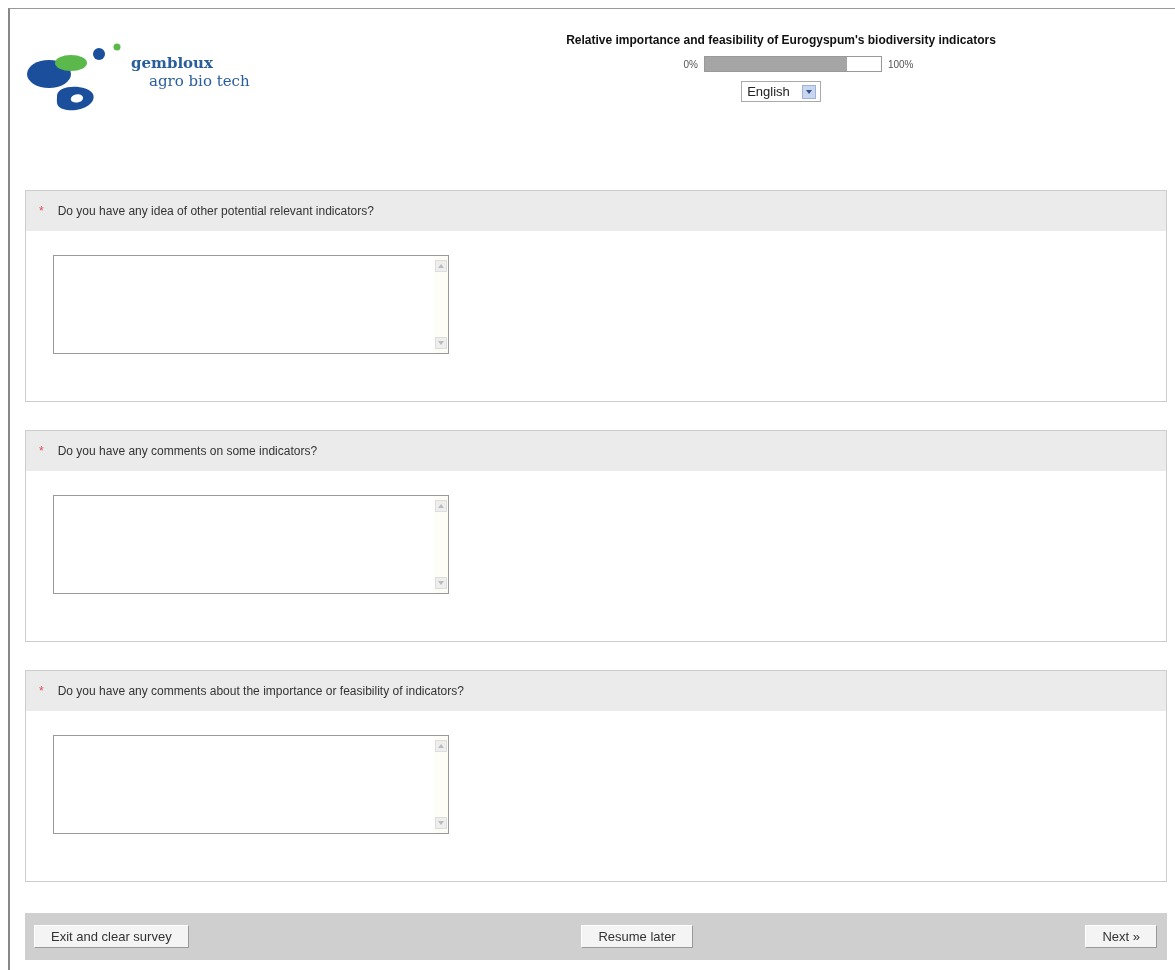 The width and height of the screenshot is (1175, 970). What do you see at coordinates (1121, 936) in the screenshot?
I see `nav-button: Next »` at bounding box center [1121, 936].